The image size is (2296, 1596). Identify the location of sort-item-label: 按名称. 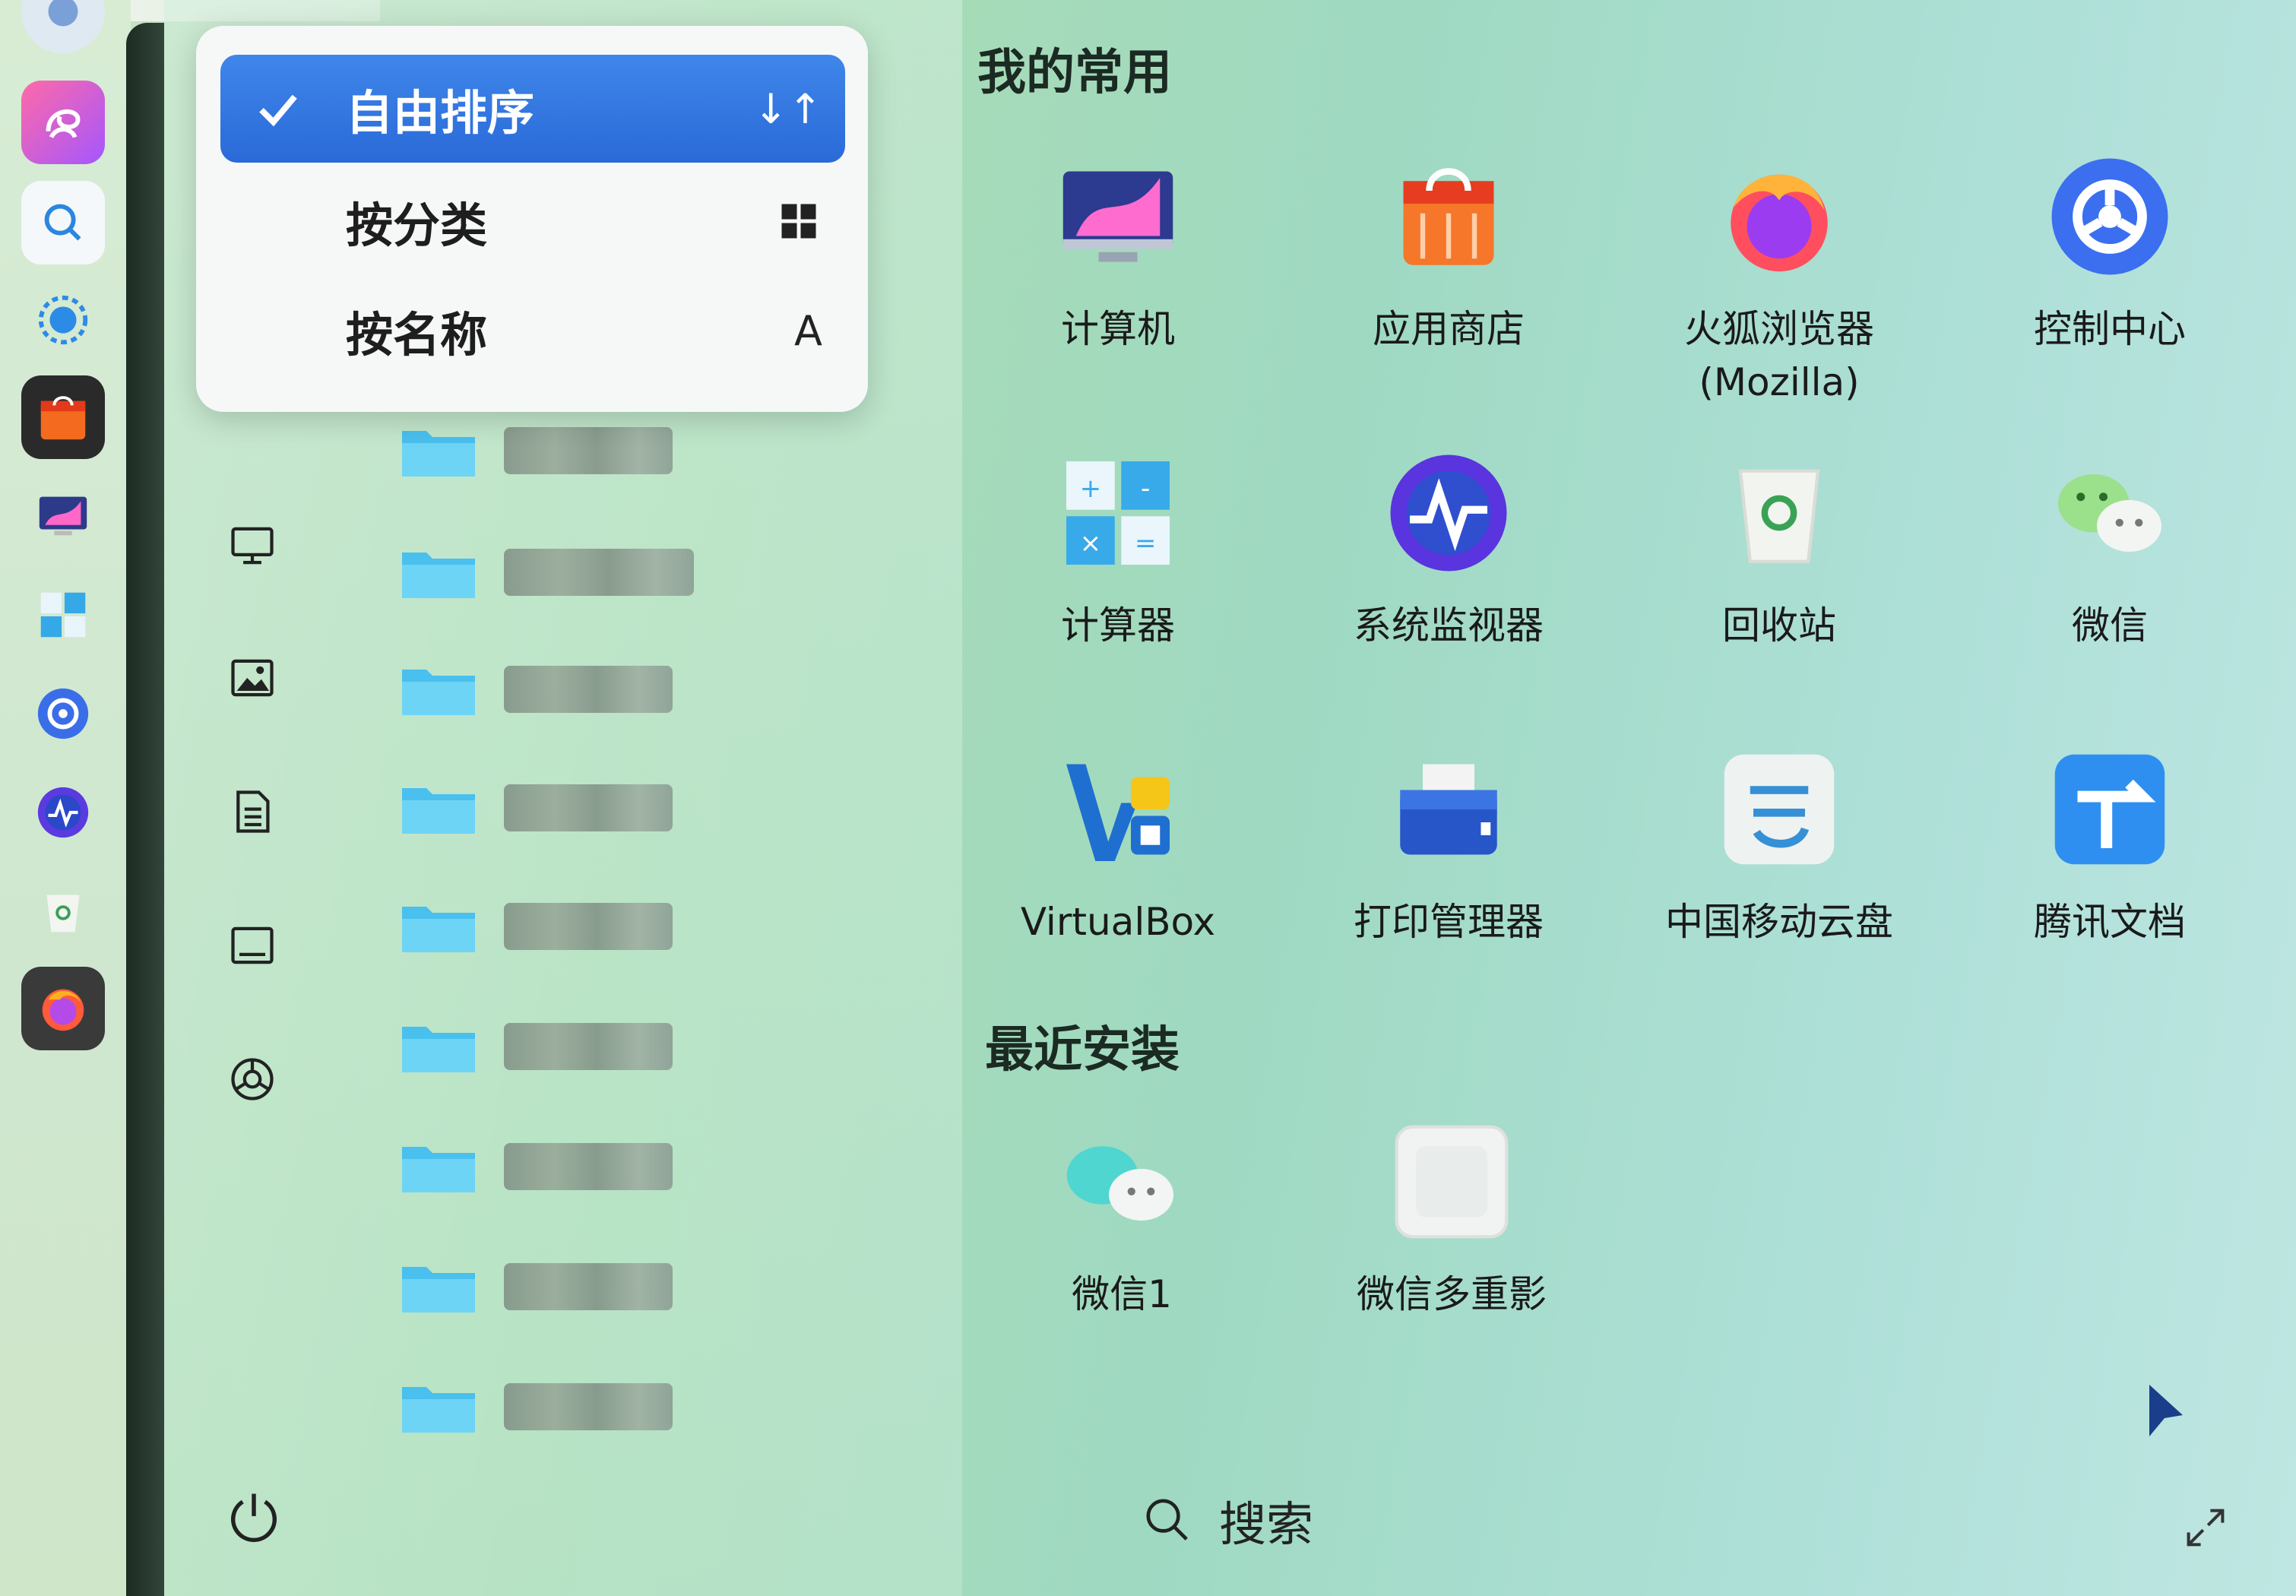
(417, 335).